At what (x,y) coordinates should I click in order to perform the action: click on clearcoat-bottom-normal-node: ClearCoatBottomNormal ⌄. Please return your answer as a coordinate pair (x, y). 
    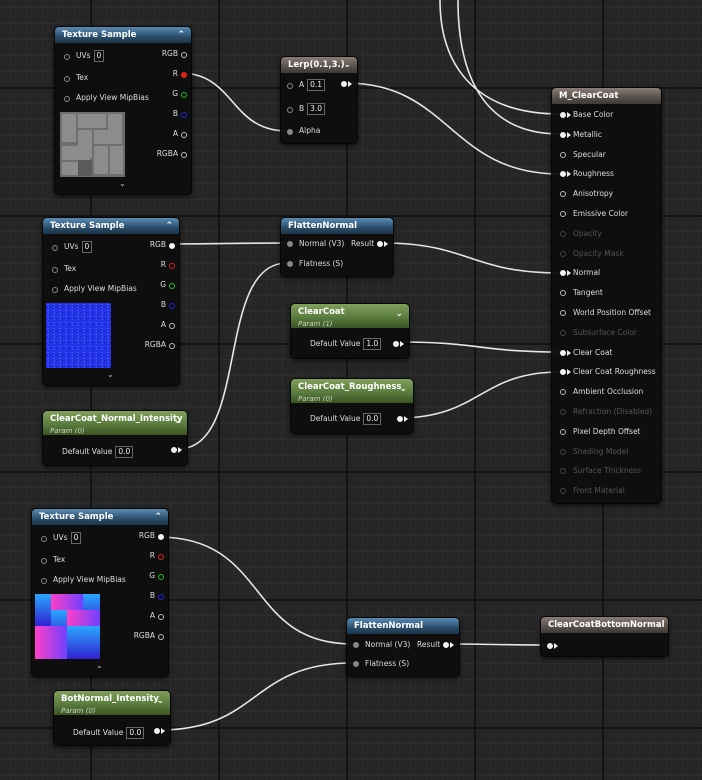
    Looking at the image, I should click on (604, 636).